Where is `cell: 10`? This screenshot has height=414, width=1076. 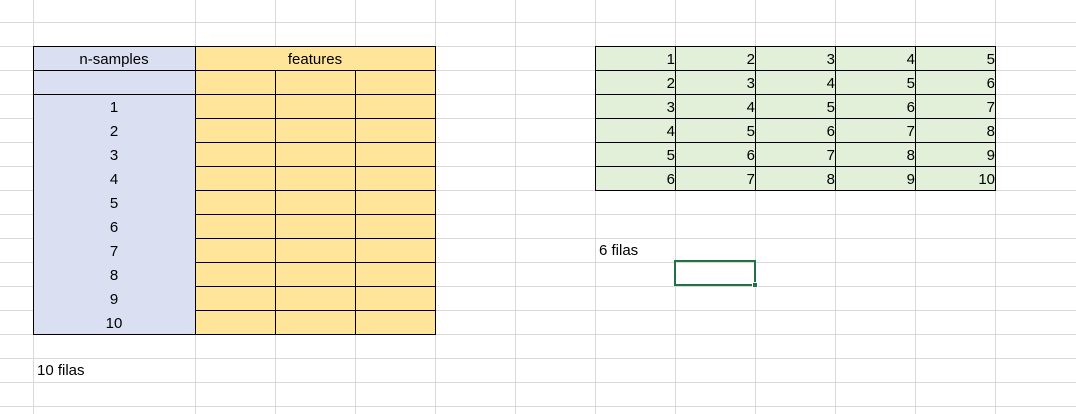
cell: 10 is located at coordinates (957, 179).